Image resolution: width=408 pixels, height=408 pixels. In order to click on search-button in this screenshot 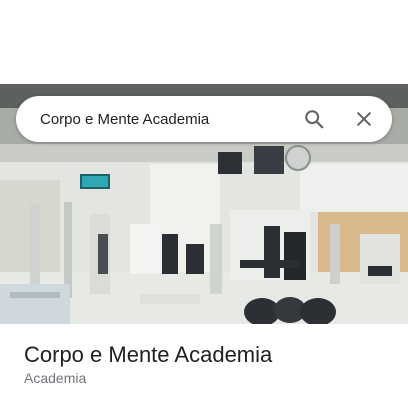, I will do `click(314, 119)`.